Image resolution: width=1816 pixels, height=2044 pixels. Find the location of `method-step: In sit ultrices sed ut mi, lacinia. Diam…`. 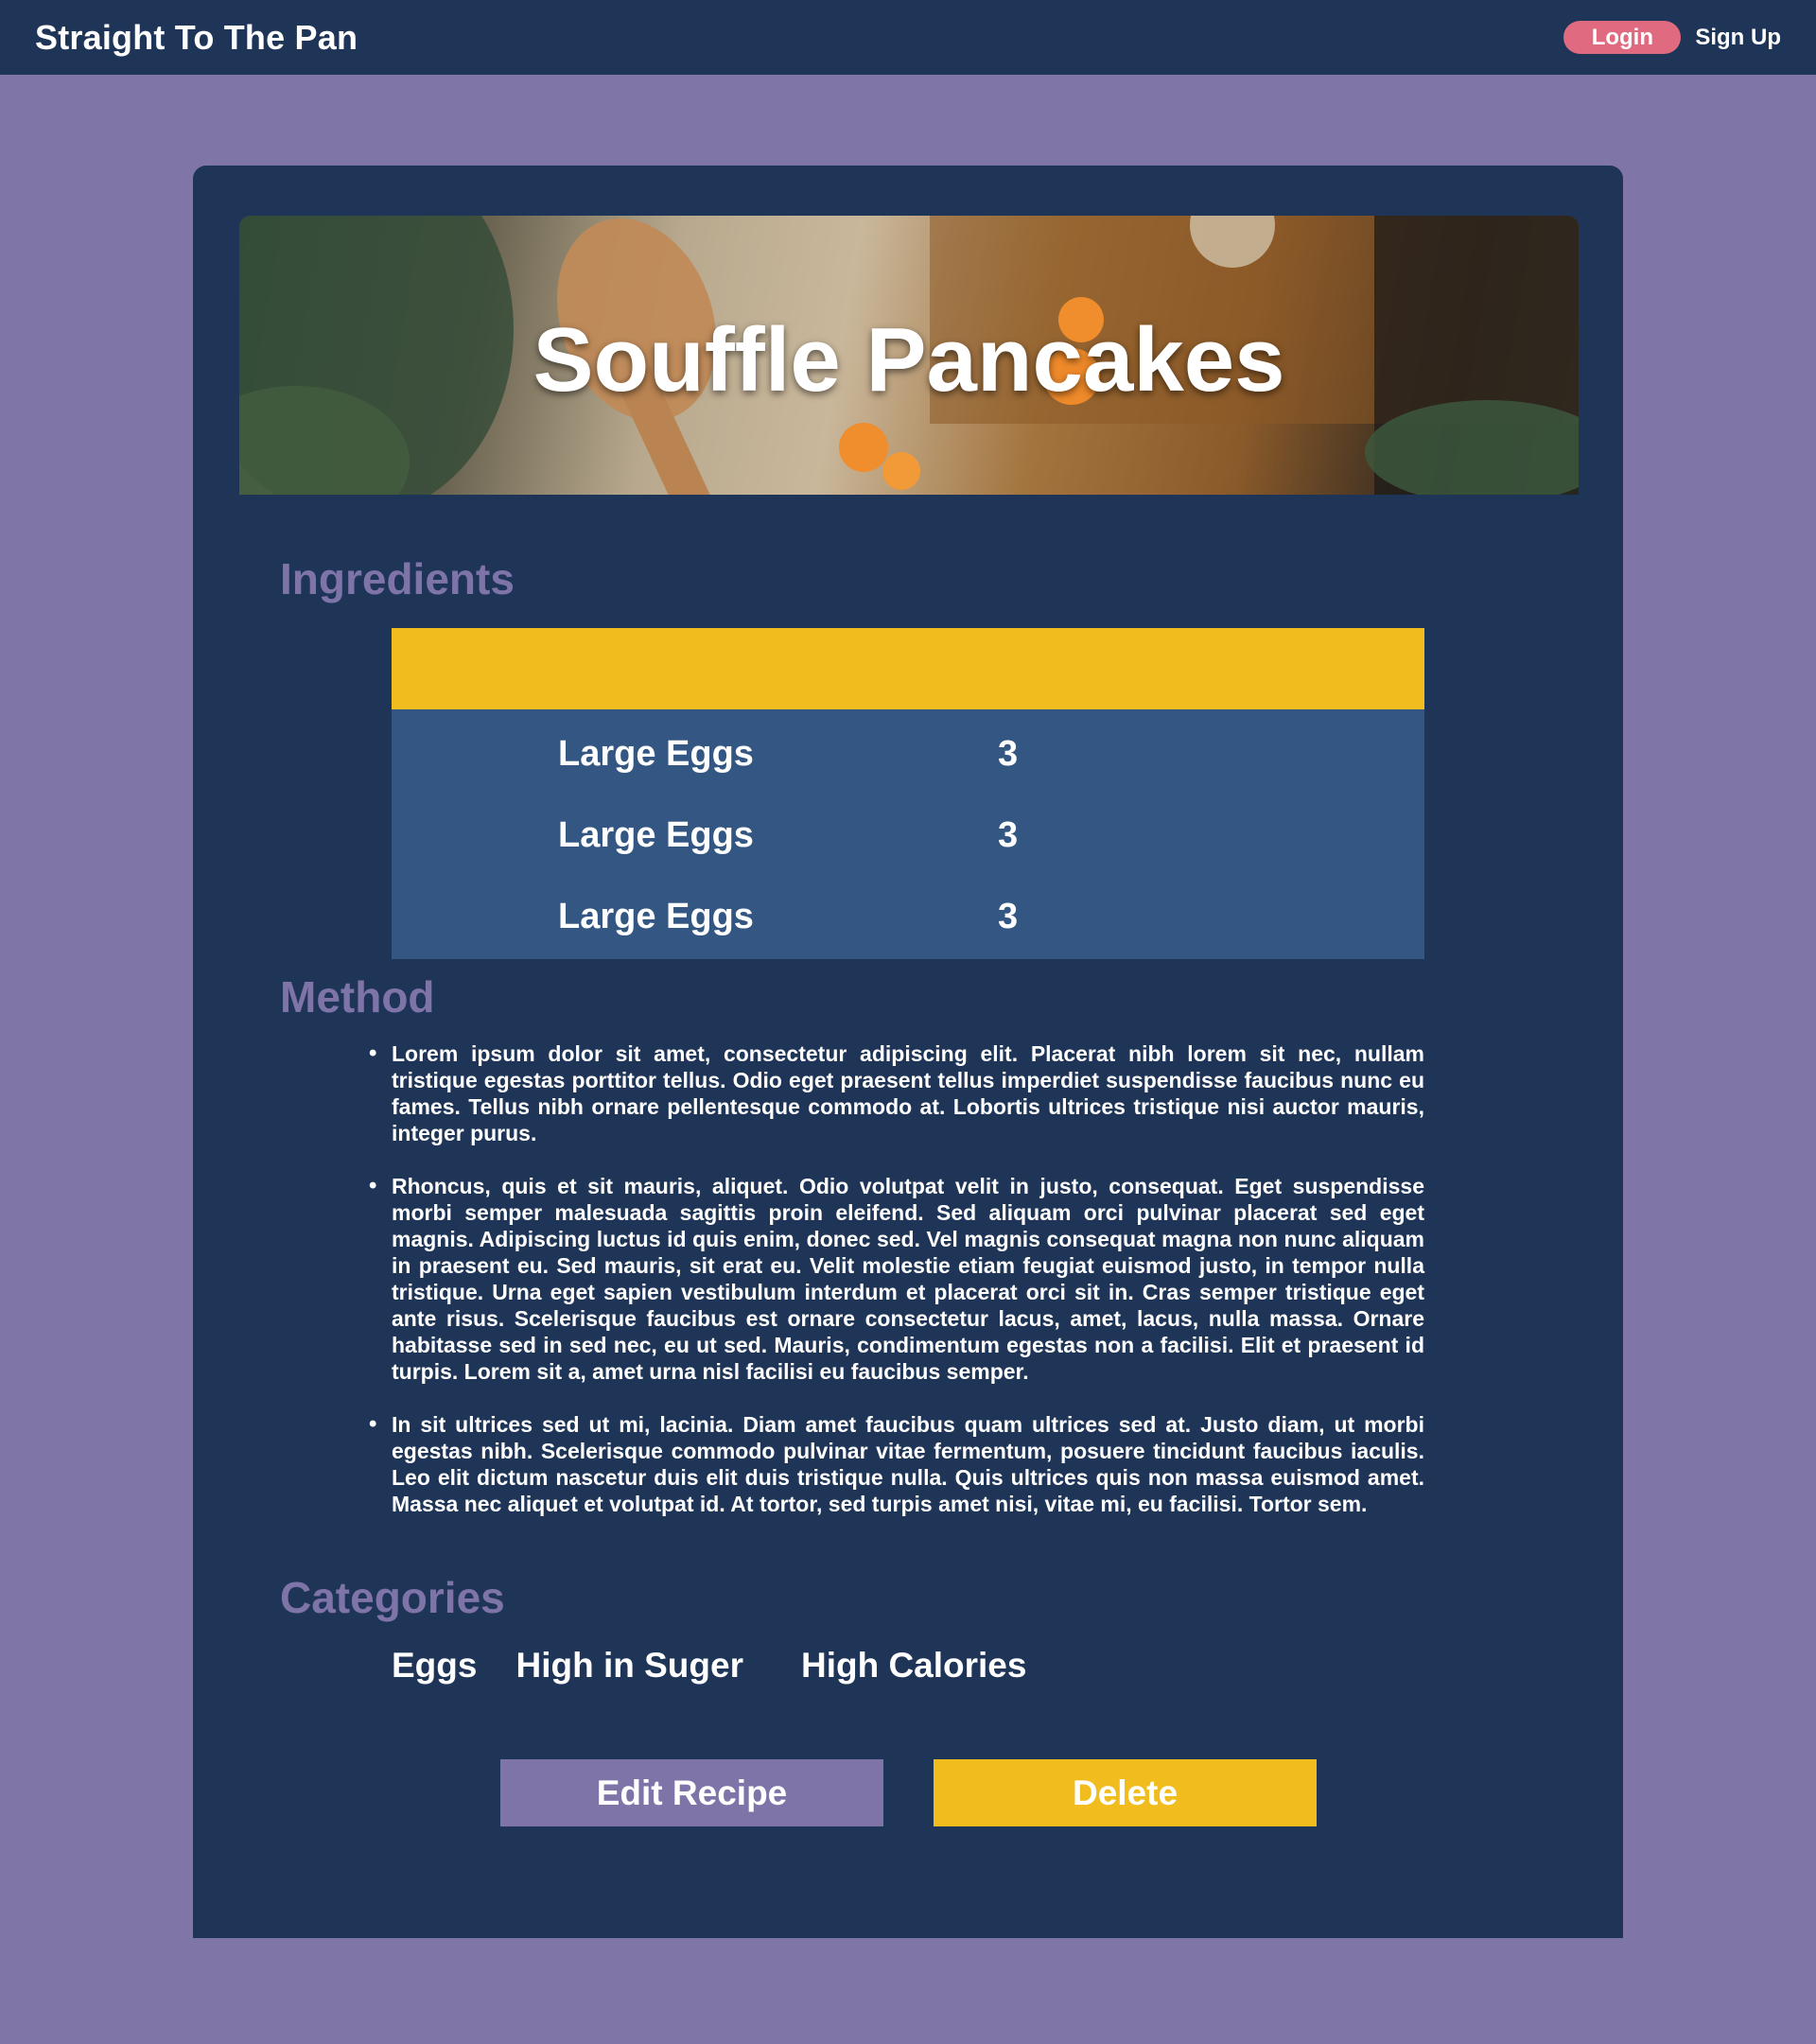

method-step: In sit ultrices sed ut mi, lacinia. Diam… is located at coordinates (896, 1464).